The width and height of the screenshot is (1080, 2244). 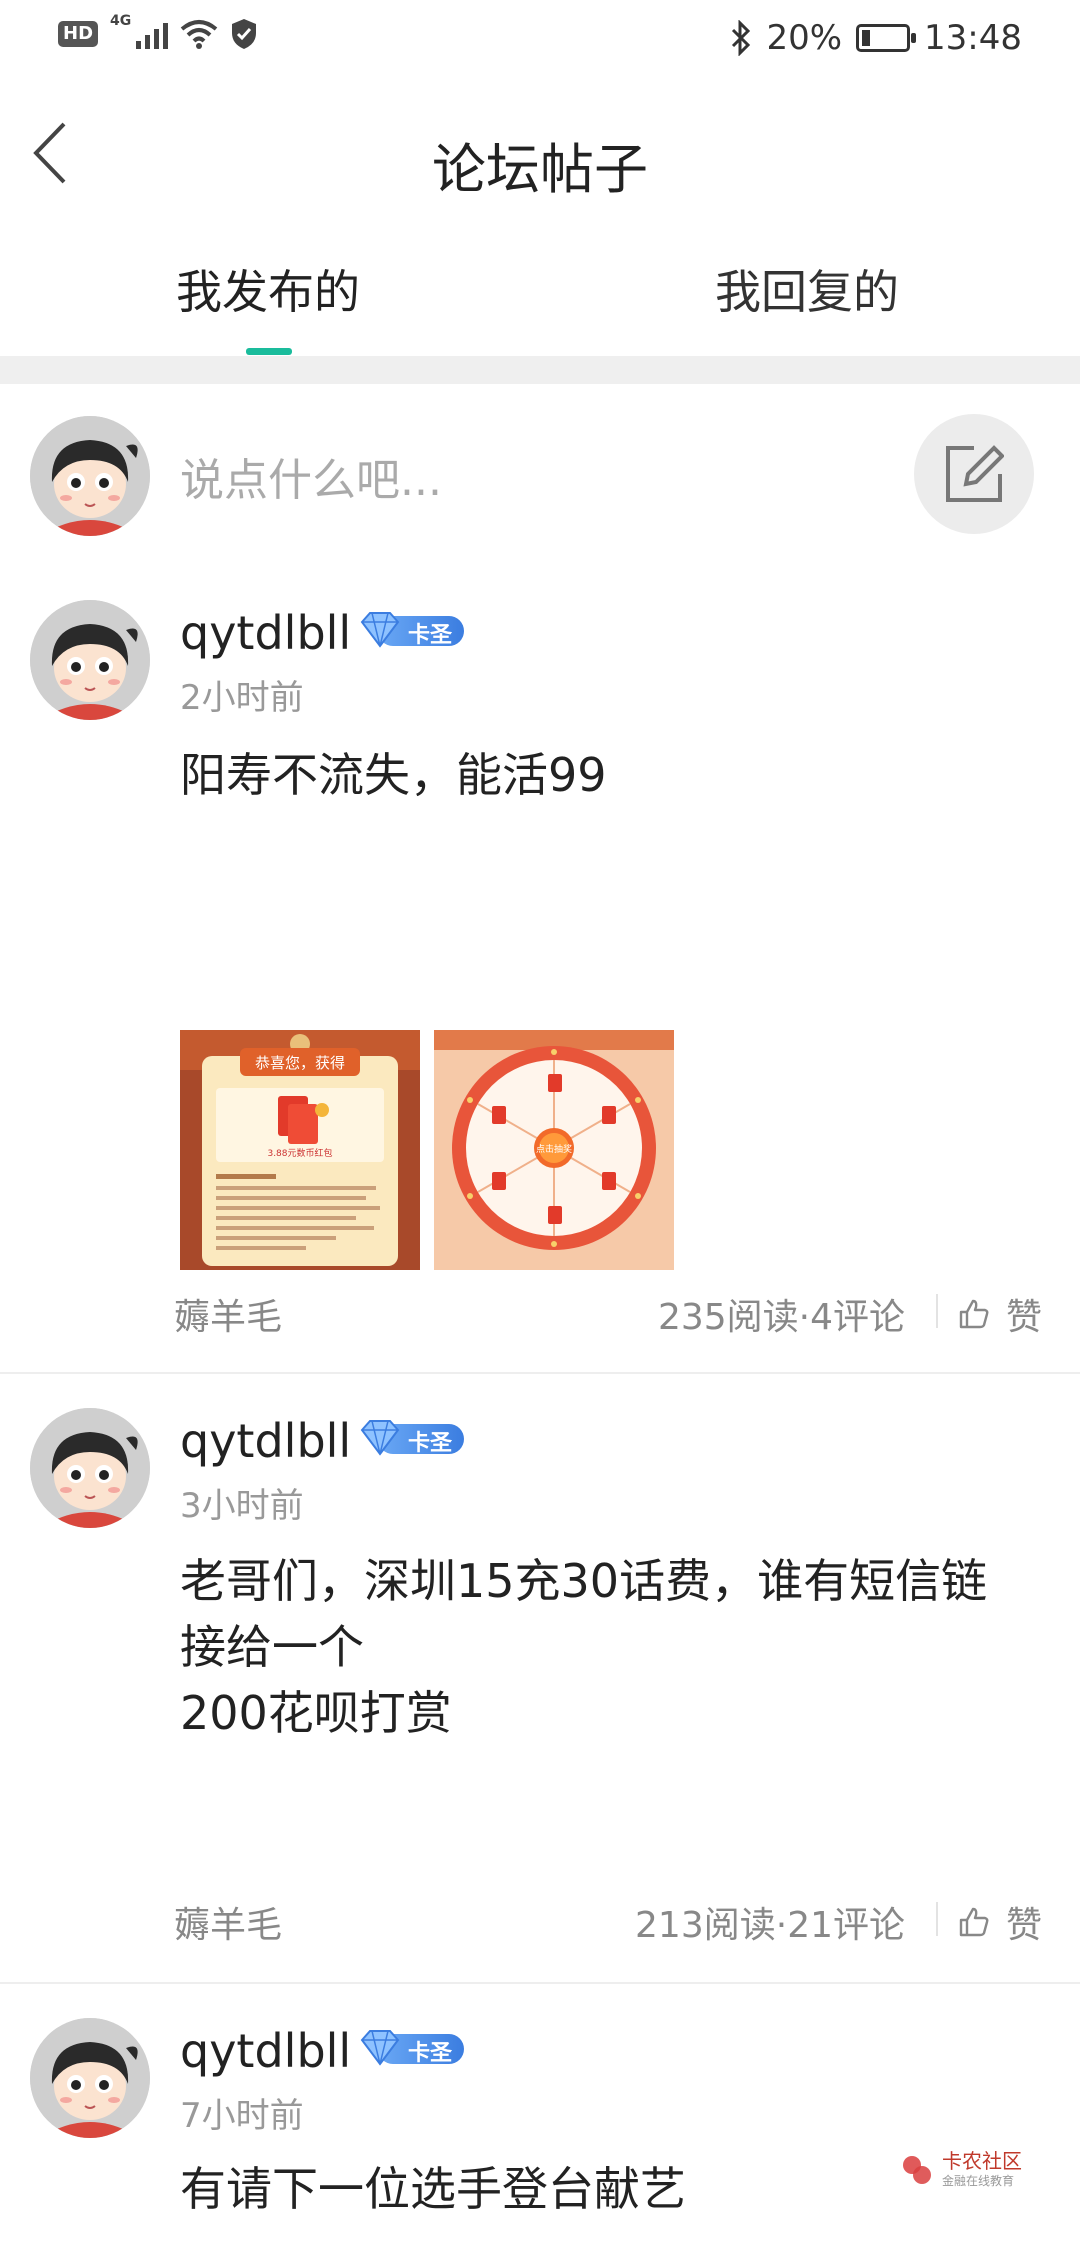 What do you see at coordinates (121, 21) in the screenshot?
I see `network-type: 4G` at bounding box center [121, 21].